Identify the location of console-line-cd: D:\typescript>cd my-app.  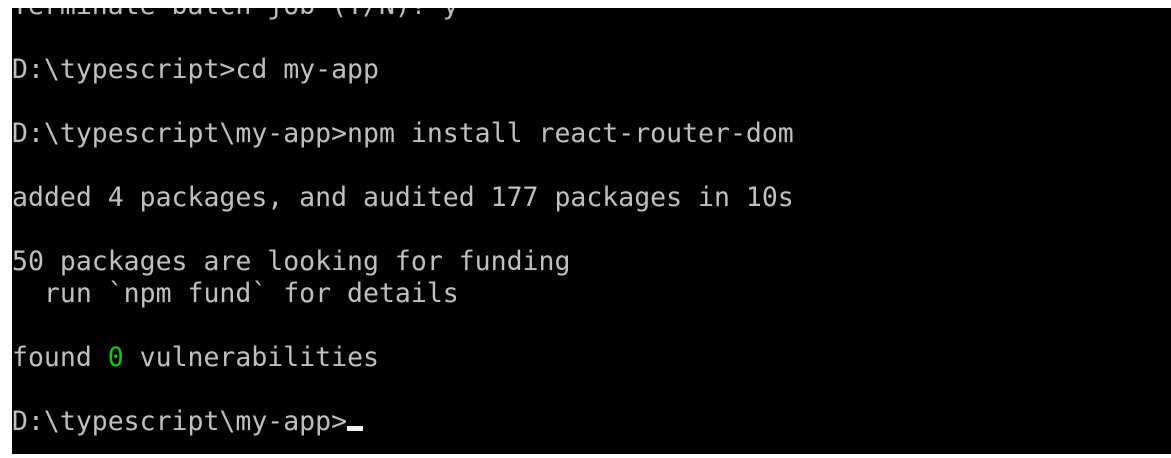
(195, 69).